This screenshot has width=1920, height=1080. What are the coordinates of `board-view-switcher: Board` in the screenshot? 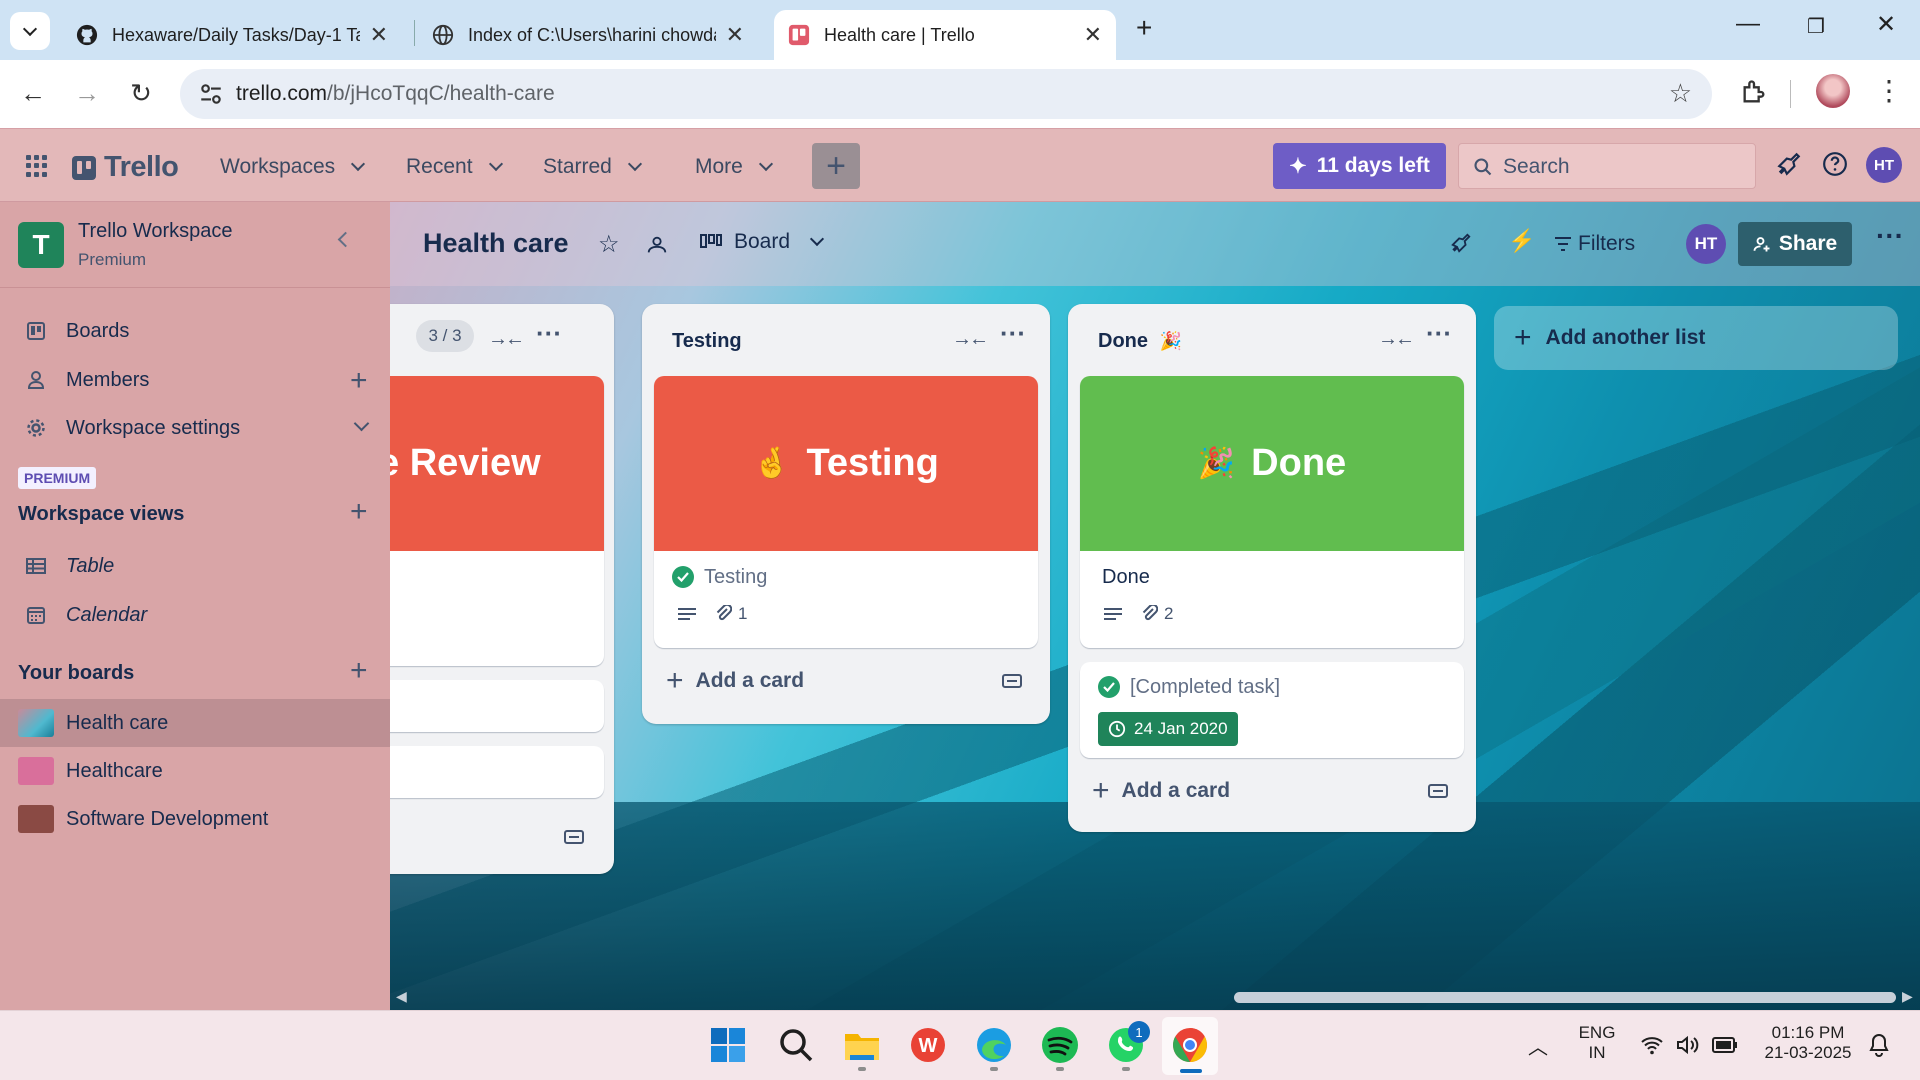 It's located at (762, 242).